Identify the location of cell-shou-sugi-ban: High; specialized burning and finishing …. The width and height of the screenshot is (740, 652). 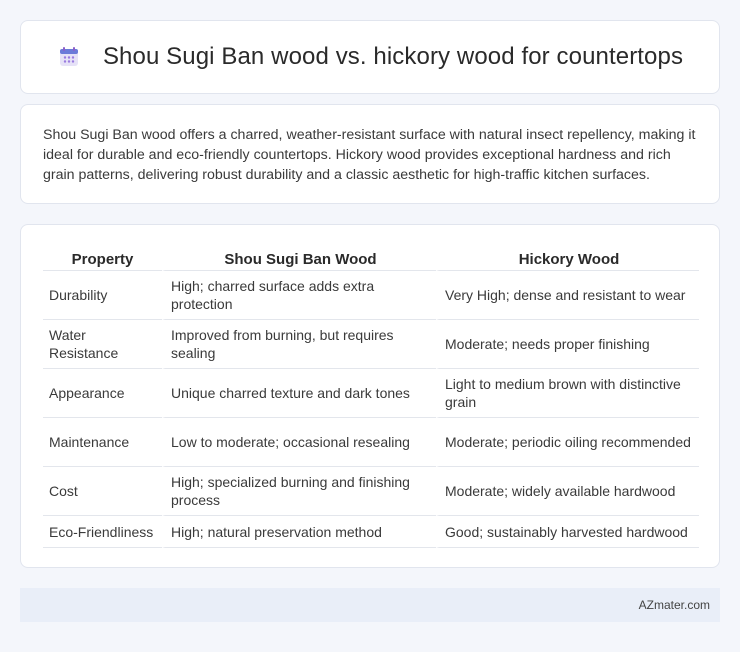
(299, 491).